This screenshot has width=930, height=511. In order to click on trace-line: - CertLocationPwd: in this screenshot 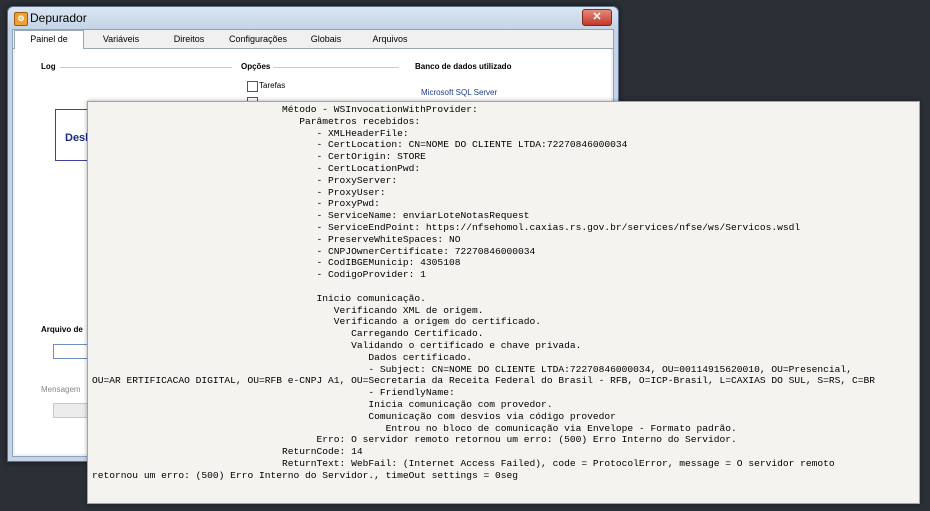, I will do `click(256, 168)`.